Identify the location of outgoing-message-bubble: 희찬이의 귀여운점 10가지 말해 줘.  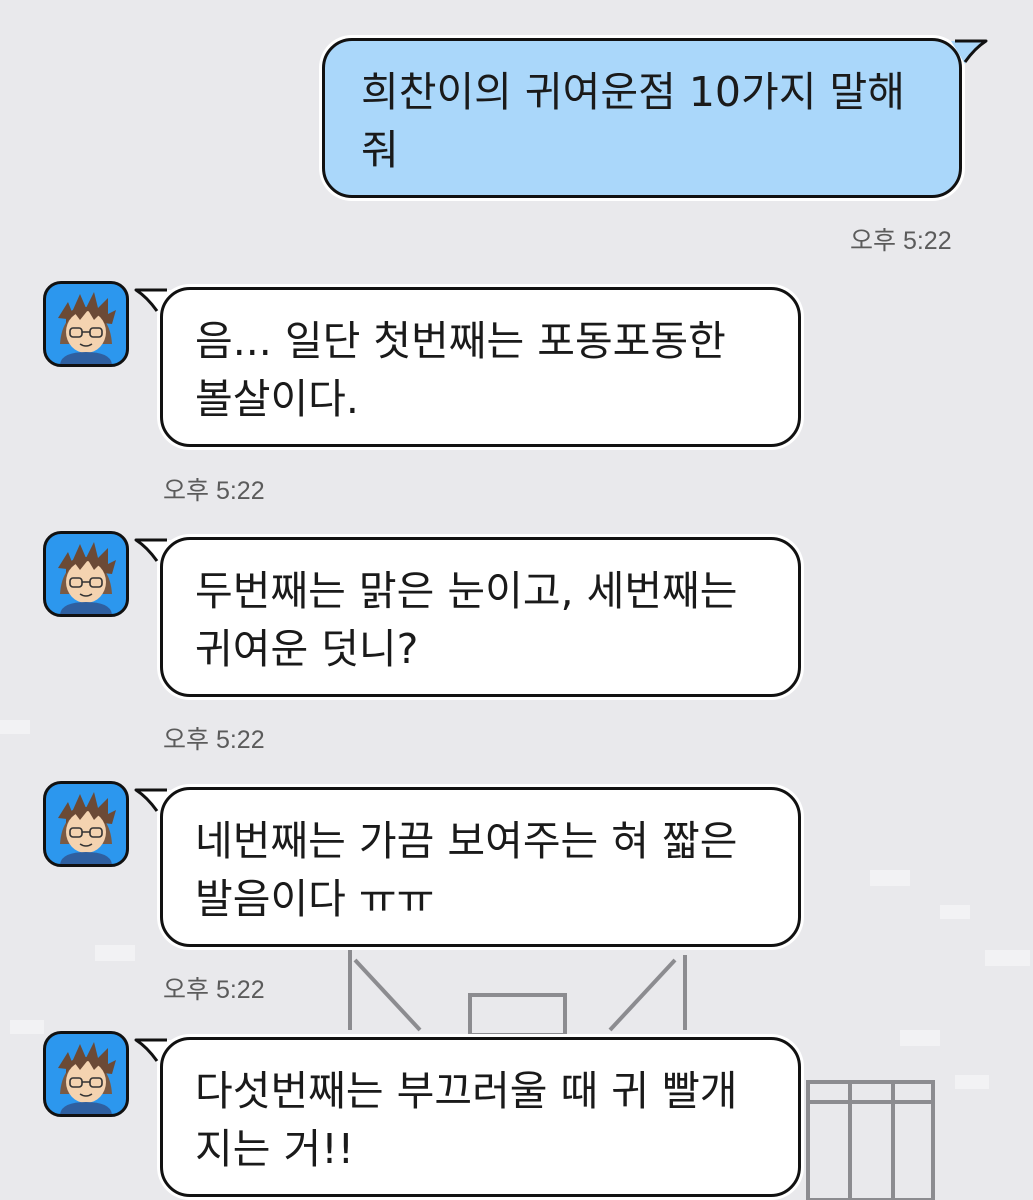
(655, 118).